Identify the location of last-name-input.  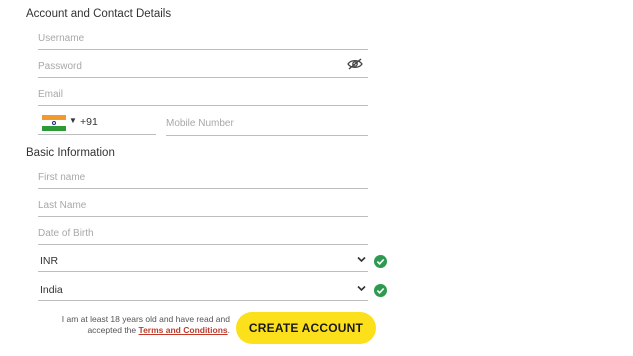
(203, 205).